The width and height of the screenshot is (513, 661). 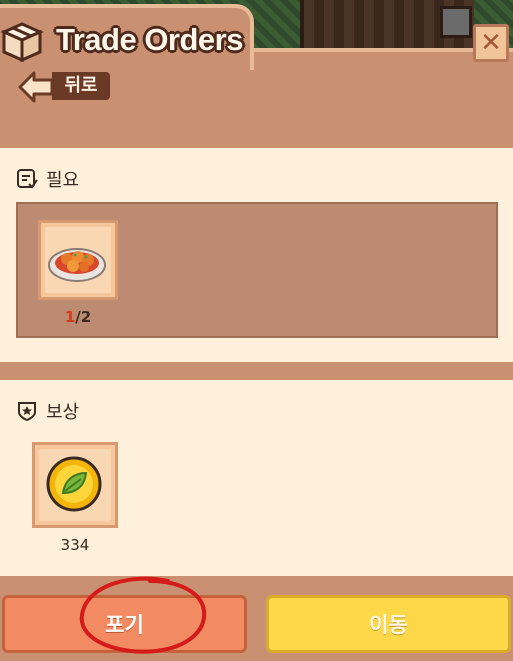 I want to click on give-up-button: 포기, so click(x=124, y=624).